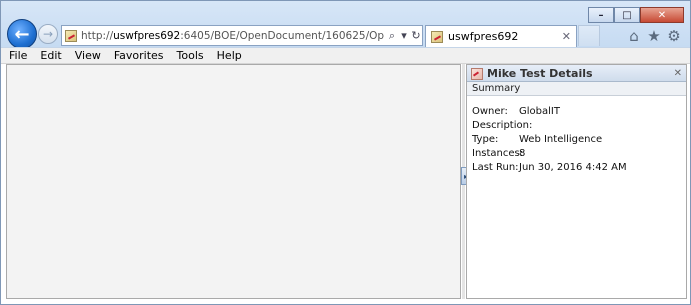 This screenshot has height=305, width=691. I want to click on detail-row-description: Description:, so click(579, 125).